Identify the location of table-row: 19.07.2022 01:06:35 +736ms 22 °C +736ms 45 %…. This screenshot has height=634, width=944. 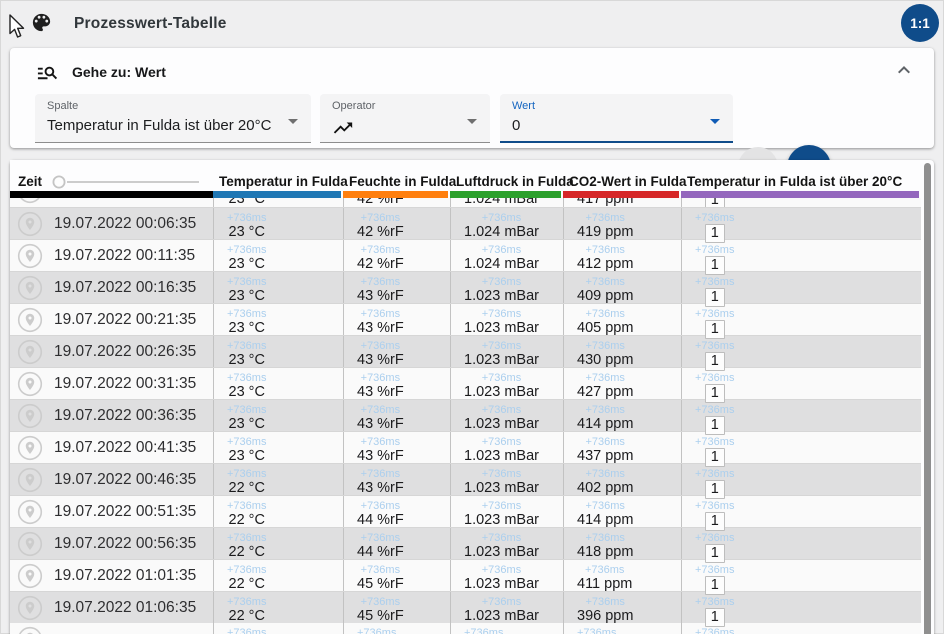
(465, 609).